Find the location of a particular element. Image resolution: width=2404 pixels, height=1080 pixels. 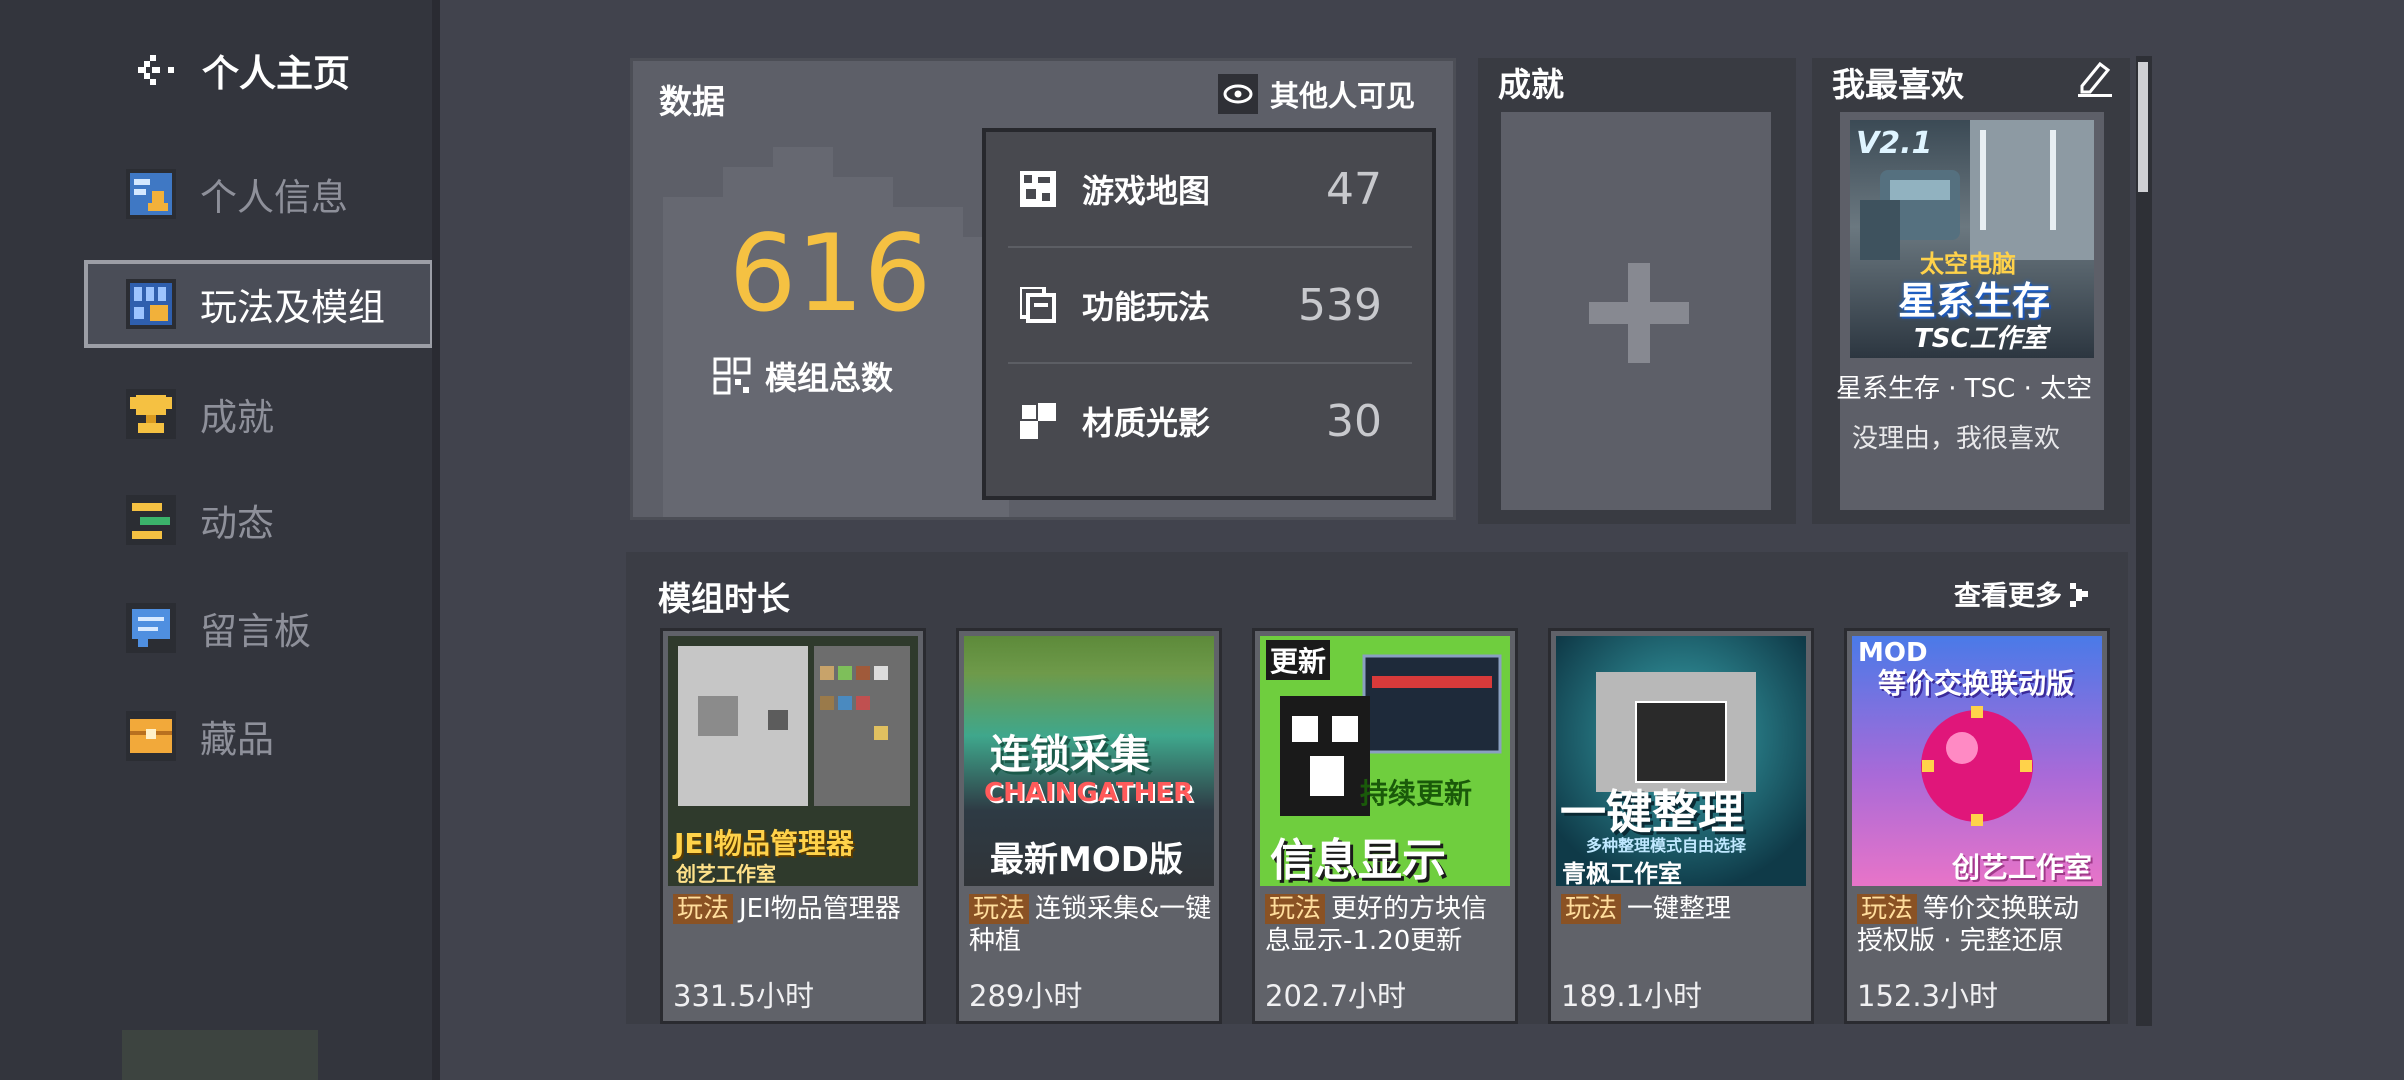

mods-icon is located at coordinates (151, 304).